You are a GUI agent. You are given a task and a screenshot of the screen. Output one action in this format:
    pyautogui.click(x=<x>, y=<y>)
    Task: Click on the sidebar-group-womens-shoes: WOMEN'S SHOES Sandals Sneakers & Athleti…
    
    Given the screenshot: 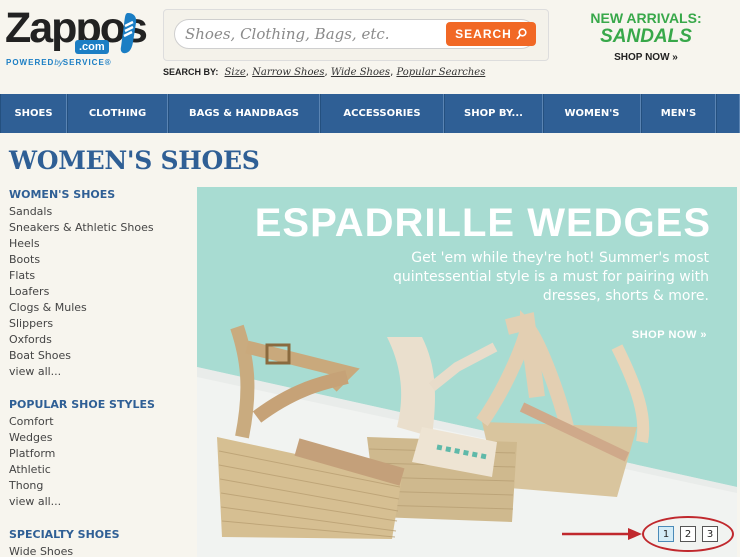 What is the action you would take?
    pyautogui.click(x=99, y=284)
    